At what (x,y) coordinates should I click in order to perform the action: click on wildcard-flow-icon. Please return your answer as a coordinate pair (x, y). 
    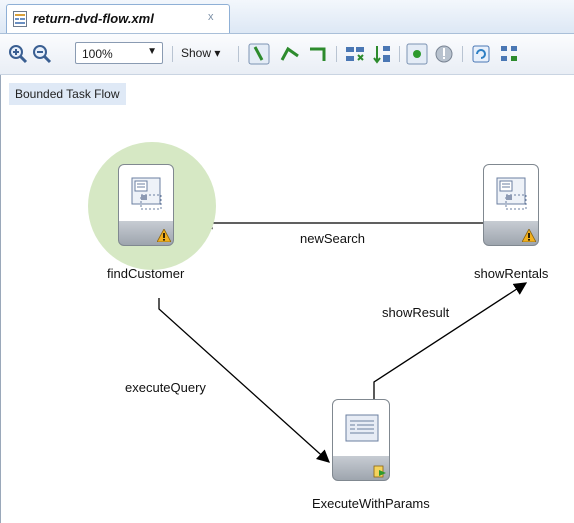
    Looking at the image, I should click on (290, 54).